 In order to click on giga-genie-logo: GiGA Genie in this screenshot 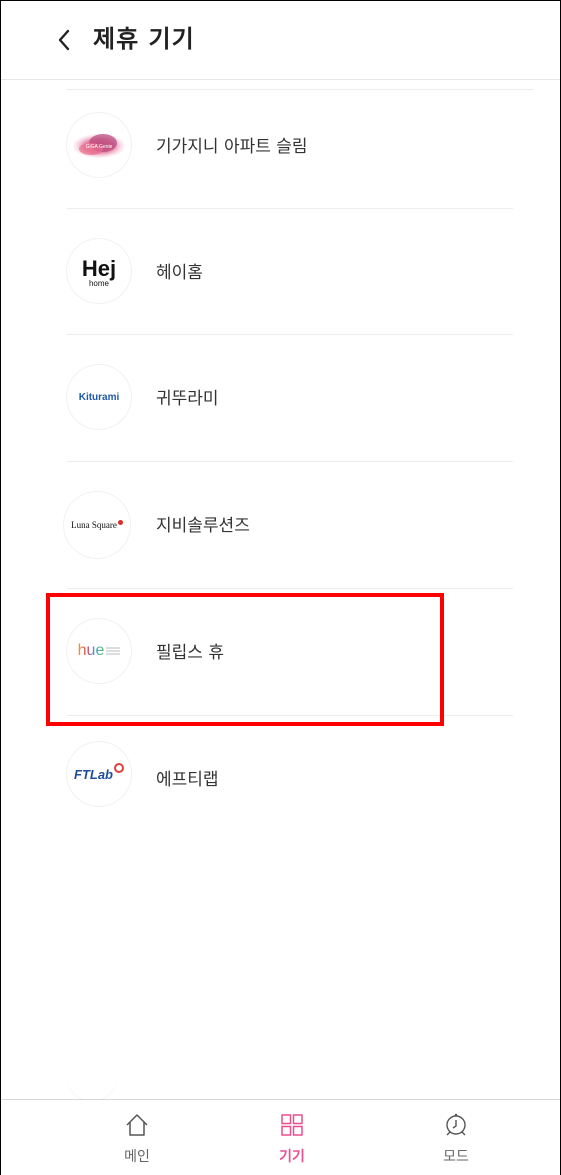, I will do `click(99, 145)`.